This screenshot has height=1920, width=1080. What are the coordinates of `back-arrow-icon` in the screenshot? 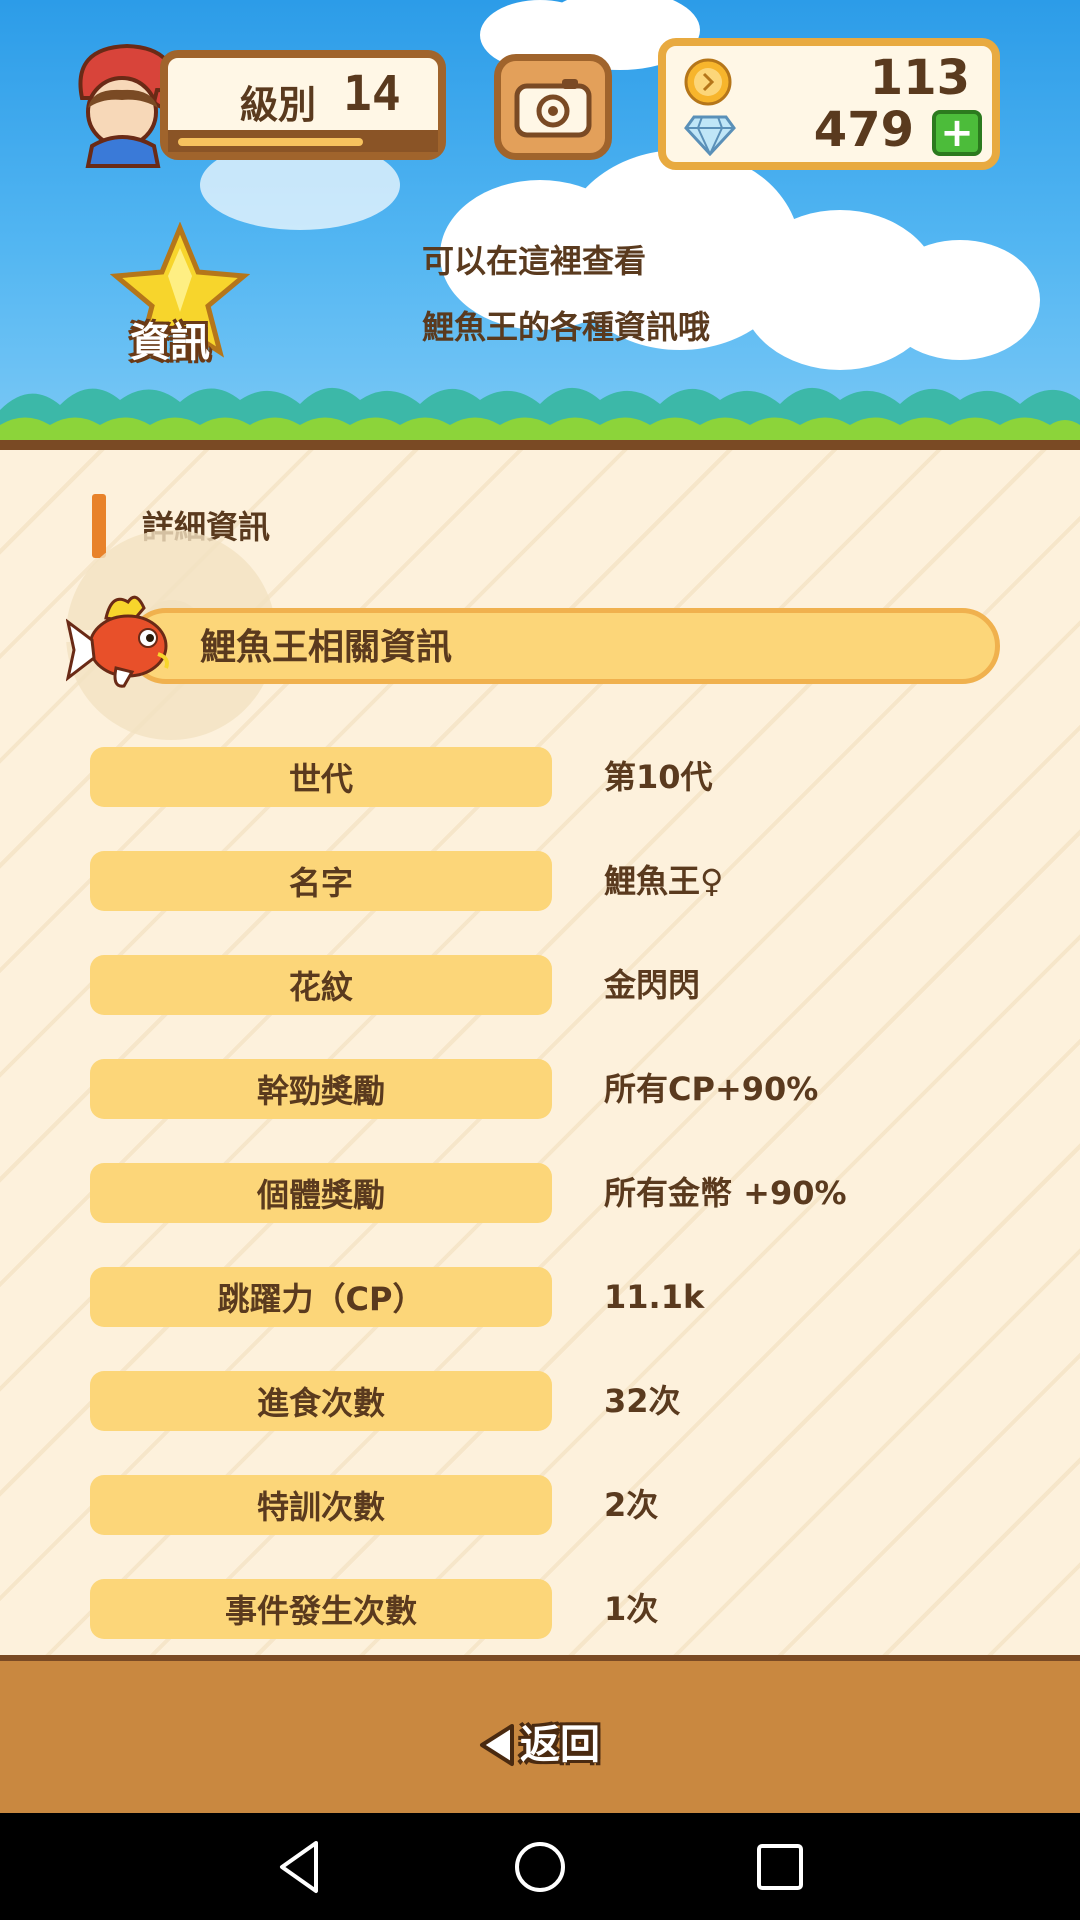 It's located at (497, 1745).